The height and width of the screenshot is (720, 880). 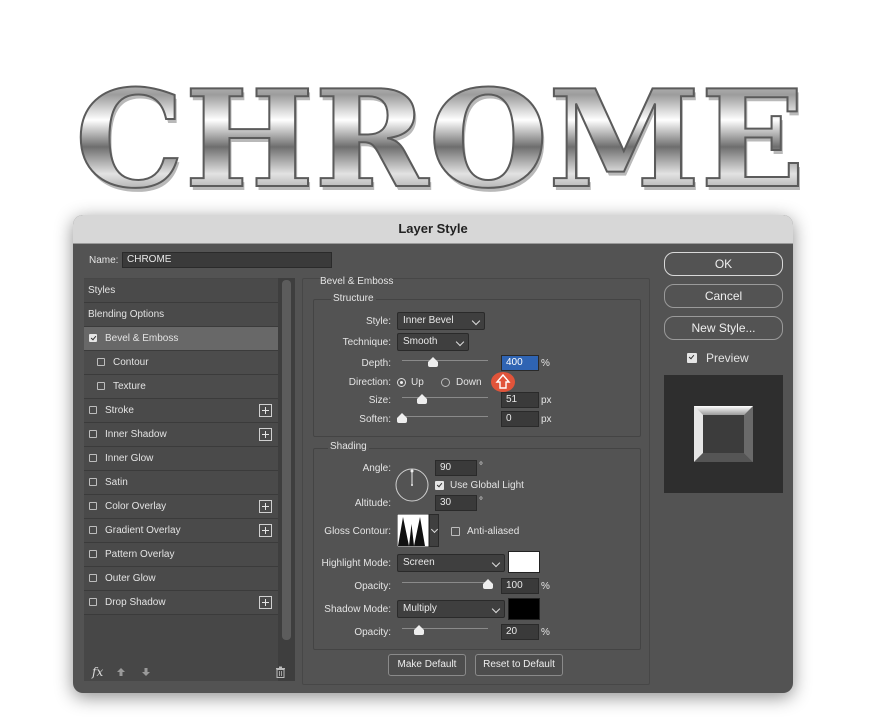 What do you see at coordinates (116, 482) in the screenshot?
I see `sidebar-item-label: Satin` at bounding box center [116, 482].